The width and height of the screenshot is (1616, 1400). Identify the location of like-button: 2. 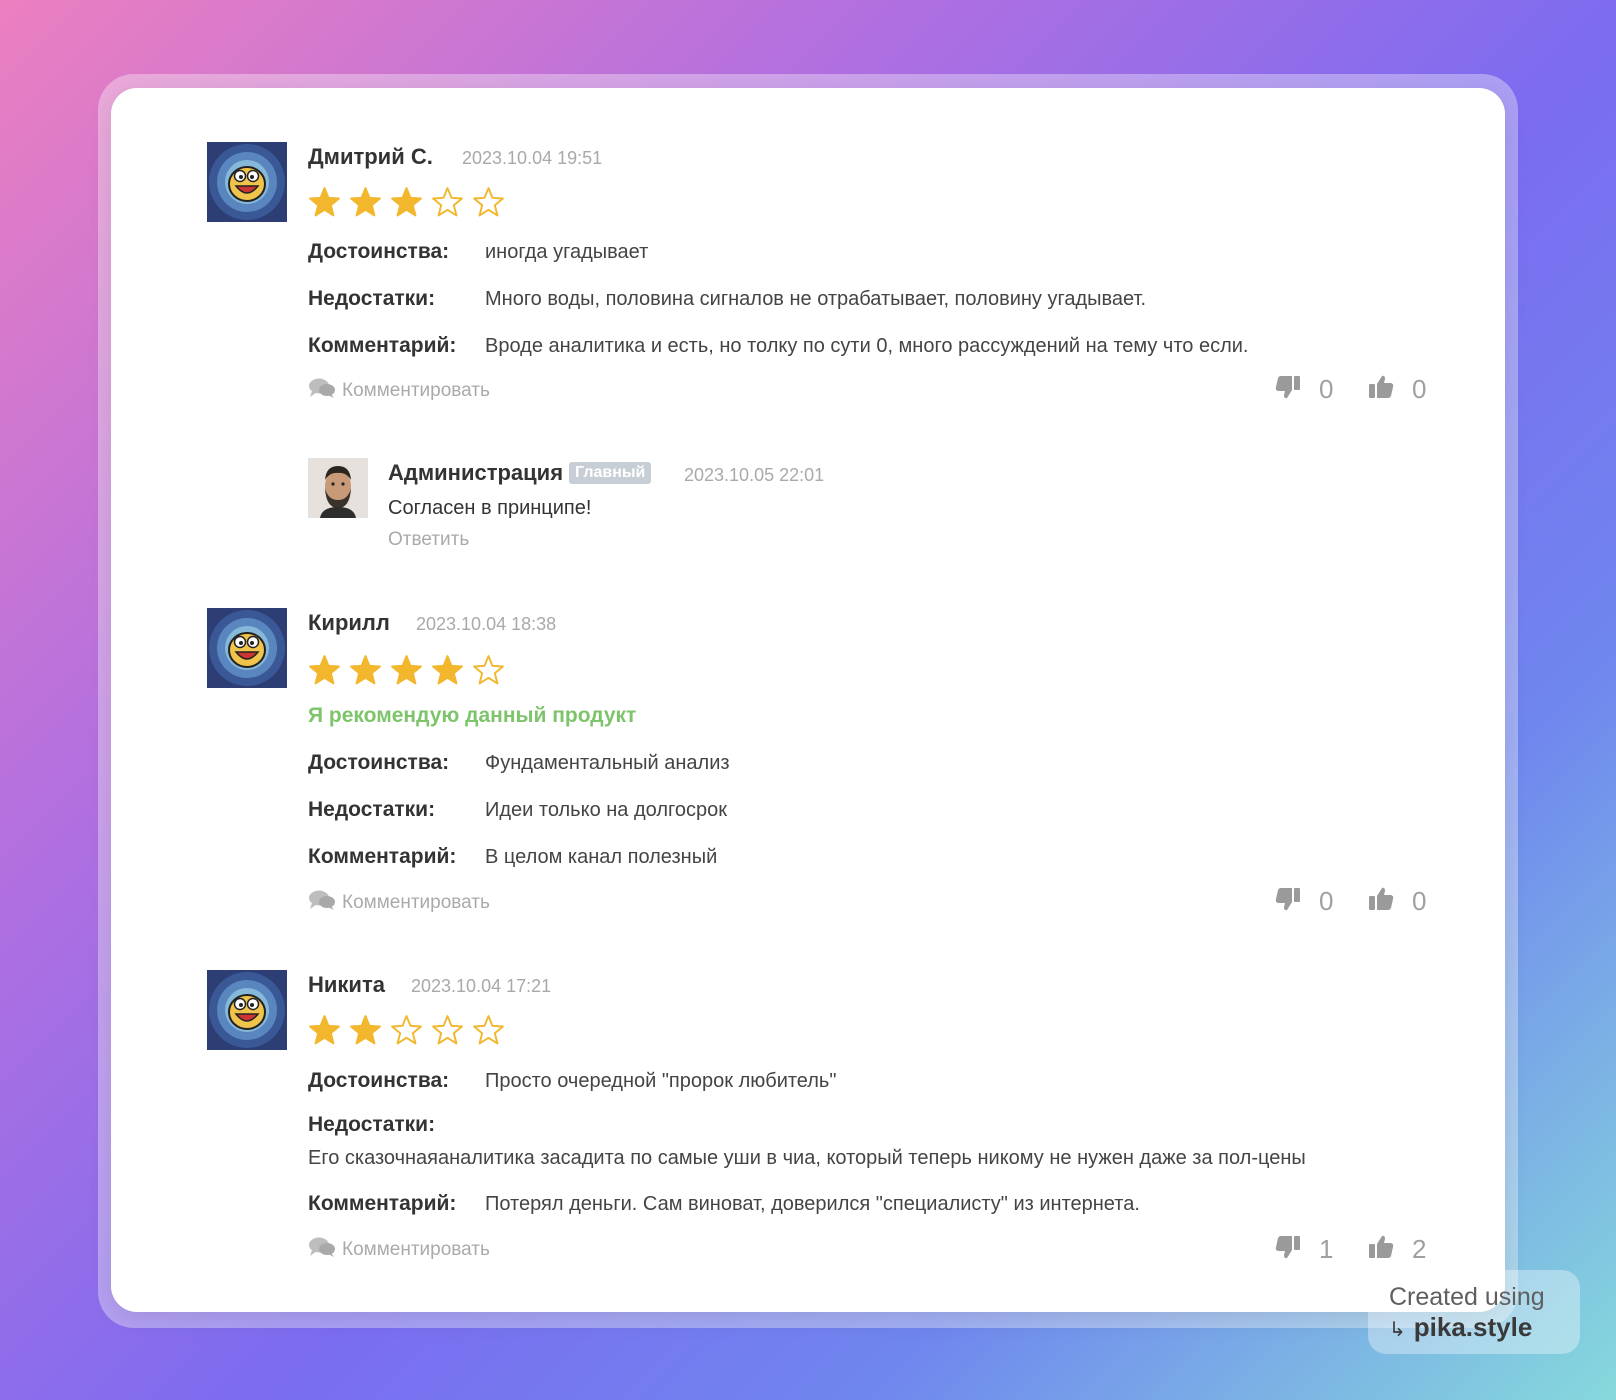
(1397, 1249).